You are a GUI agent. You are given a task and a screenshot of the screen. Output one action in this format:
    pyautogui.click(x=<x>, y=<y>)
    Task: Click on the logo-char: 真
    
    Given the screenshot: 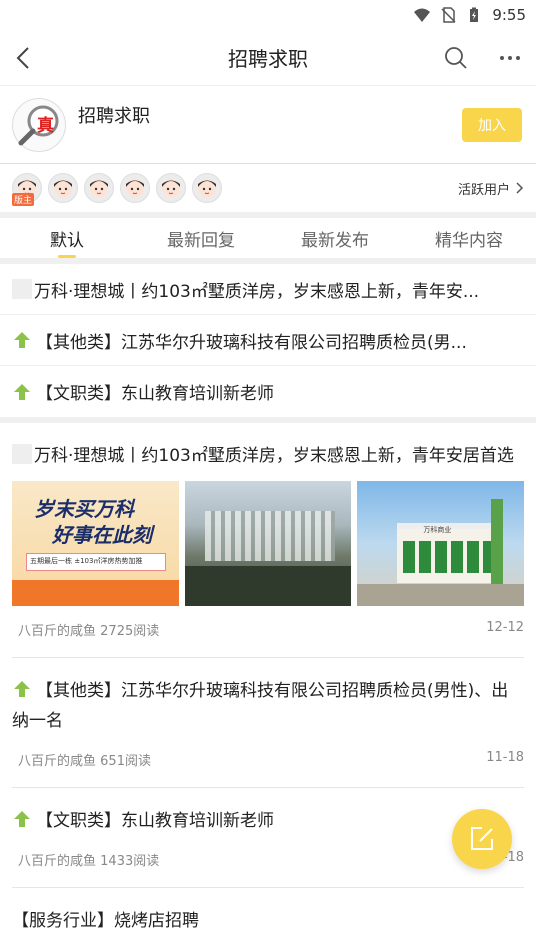 What is the action you would take?
    pyautogui.click(x=45, y=125)
    